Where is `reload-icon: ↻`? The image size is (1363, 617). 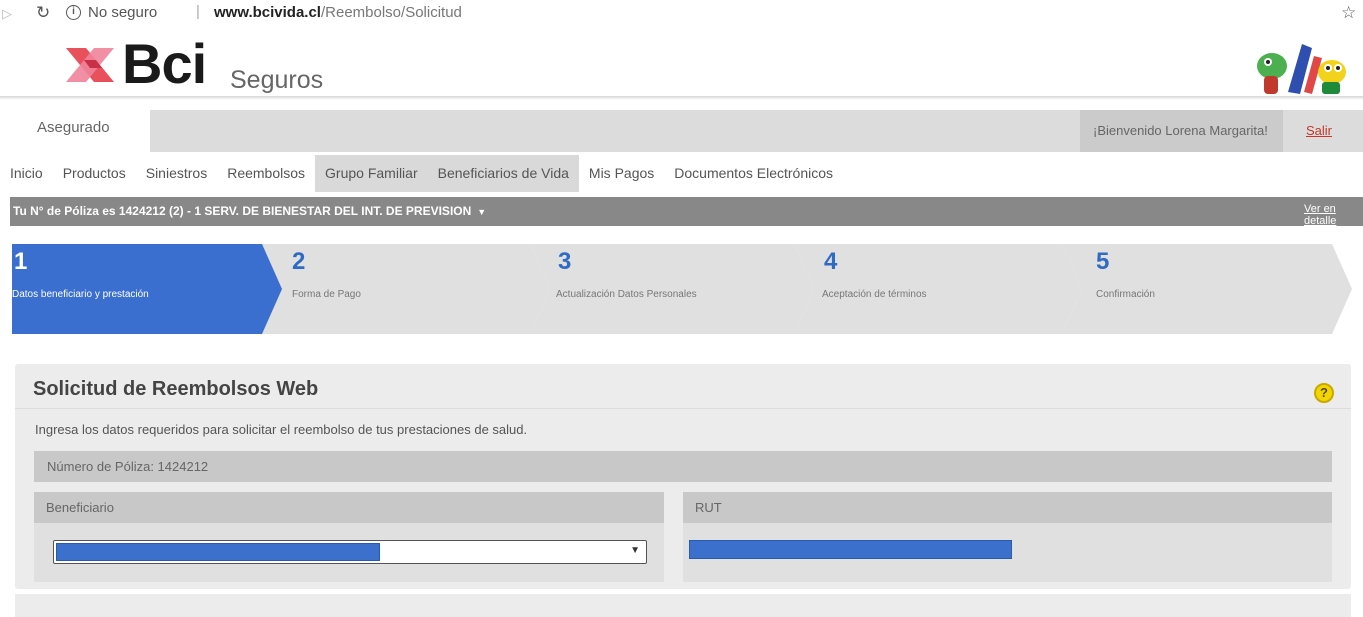
reload-icon: ↻ is located at coordinates (43, 13).